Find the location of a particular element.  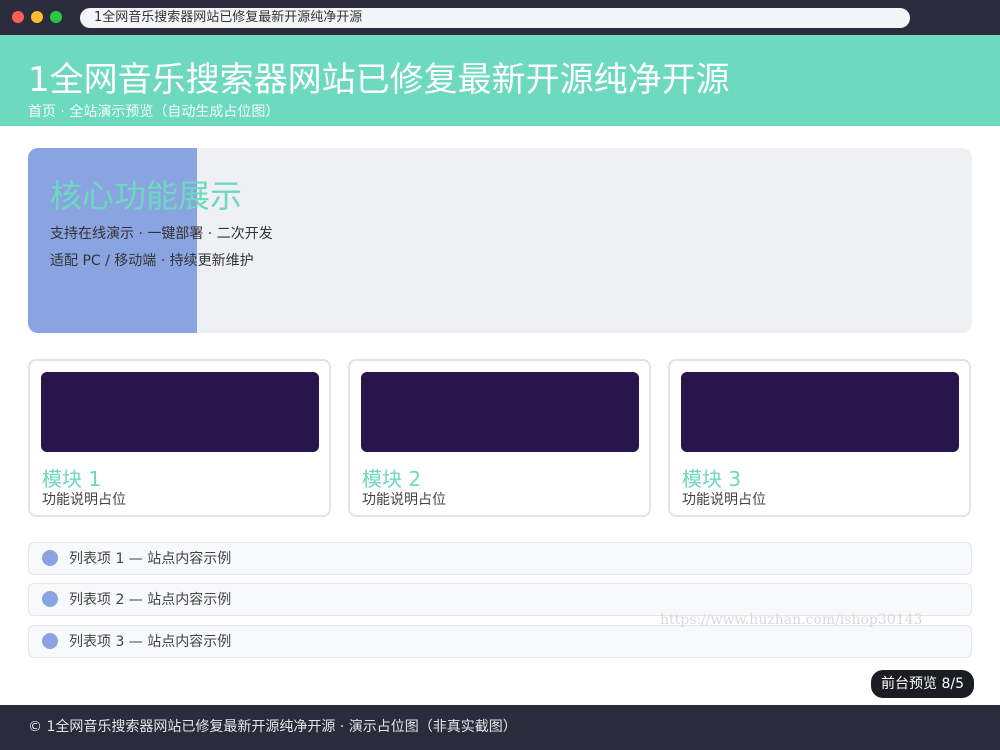

maximize-window-icon is located at coordinates (56, 17).